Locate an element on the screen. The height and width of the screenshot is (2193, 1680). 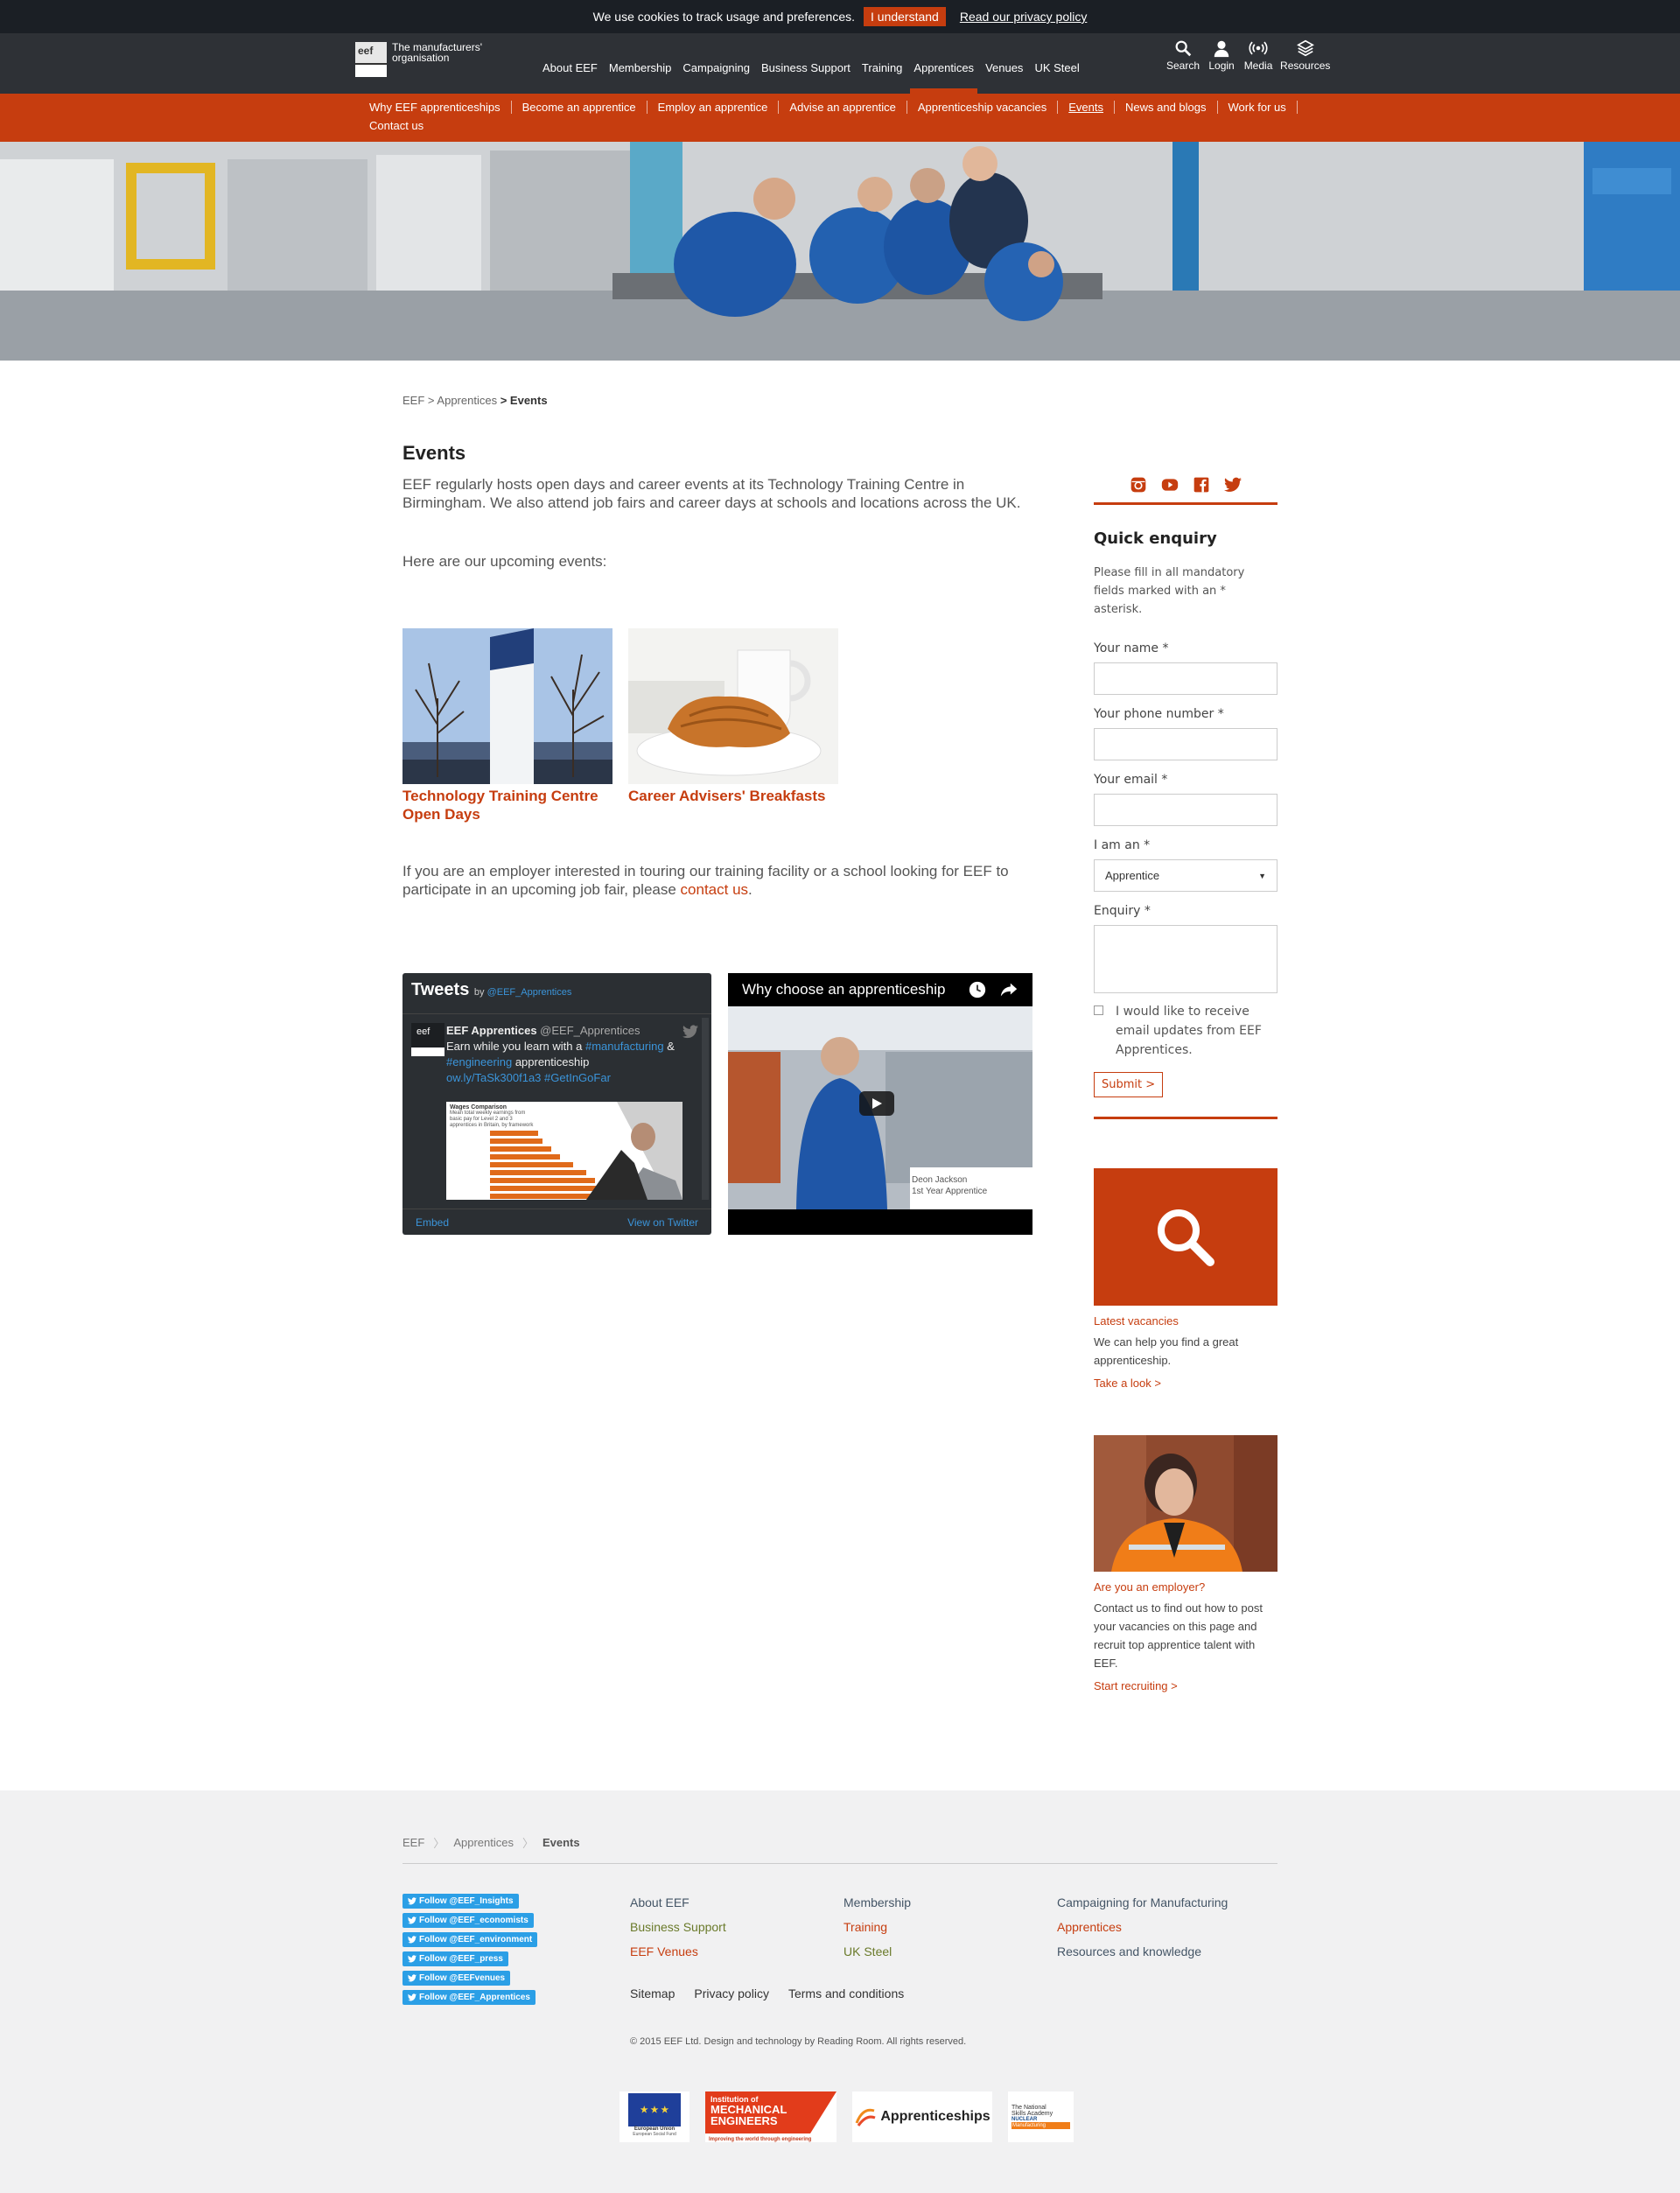
chevron-right-icon: 〉 is located at coordinates (528, 1843).